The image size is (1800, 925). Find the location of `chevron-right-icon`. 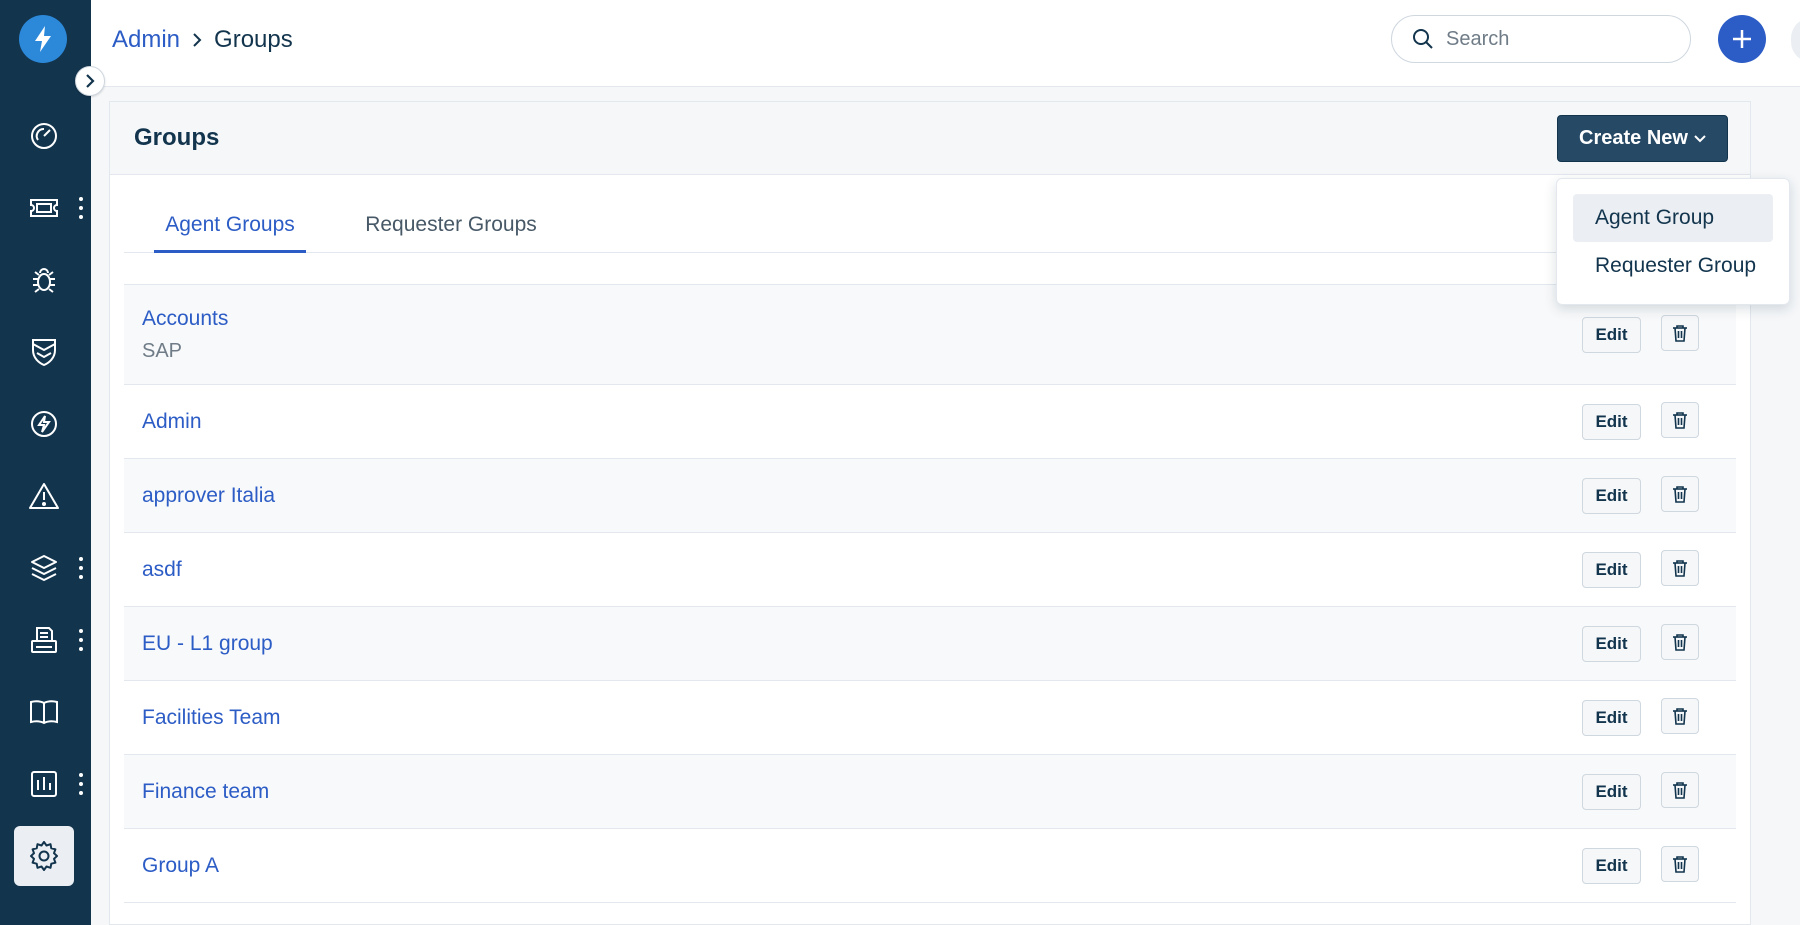

chevron-right-icon is located at coordinates (90, 81).